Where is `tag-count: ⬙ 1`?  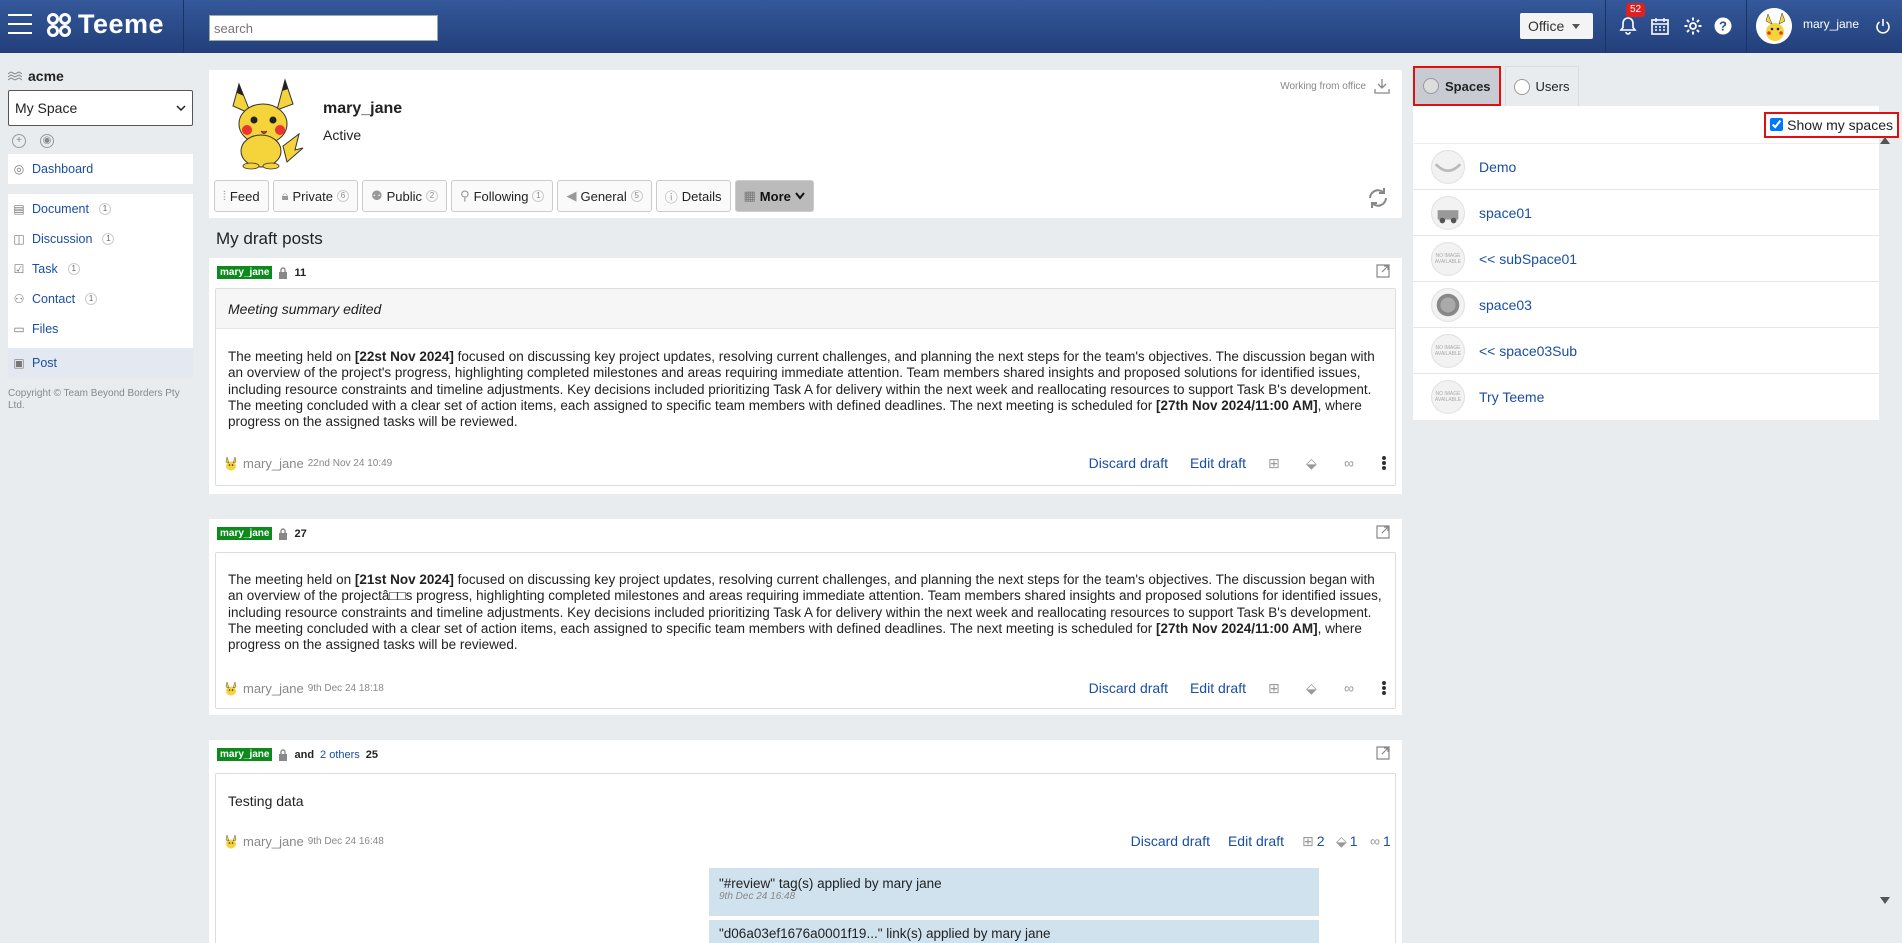
tag-count: ⬙ 1 is located at coordinates (1347, 841).